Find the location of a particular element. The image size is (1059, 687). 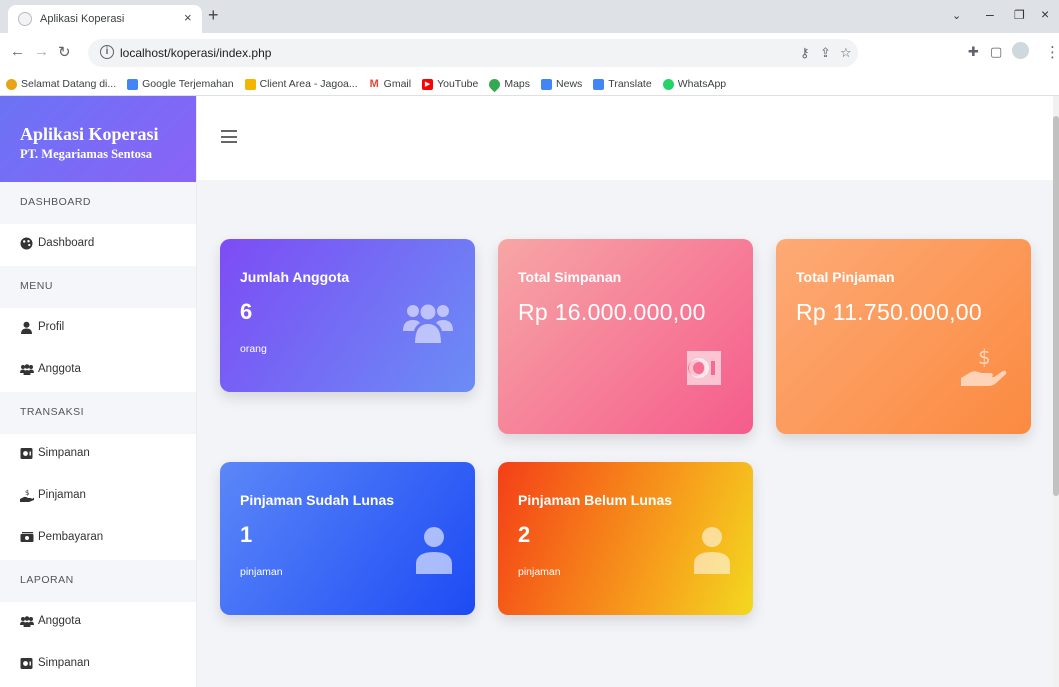

card-label: Pinjaman Sudah Lunas is located at coordinates (317, 500).